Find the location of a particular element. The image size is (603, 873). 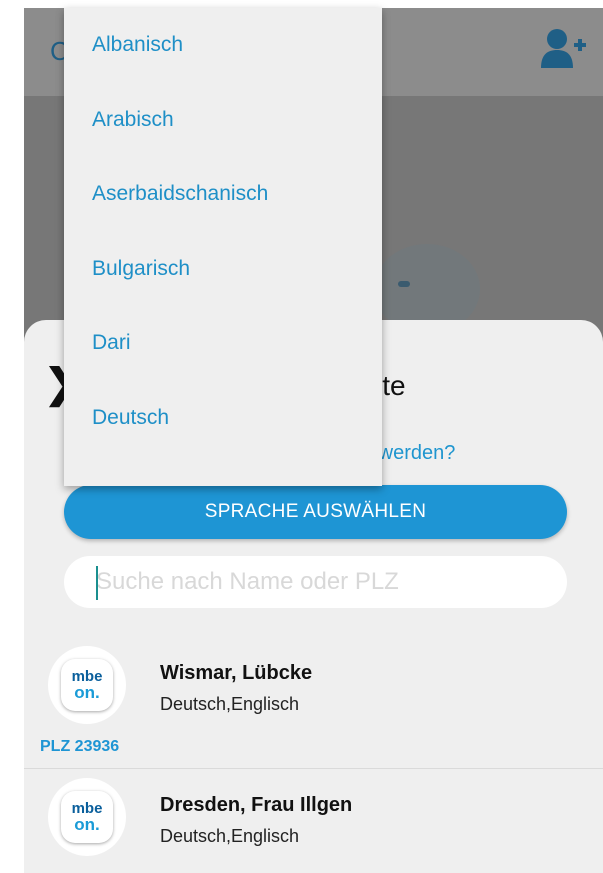

text-cursor is located at coordinates (97, 583).